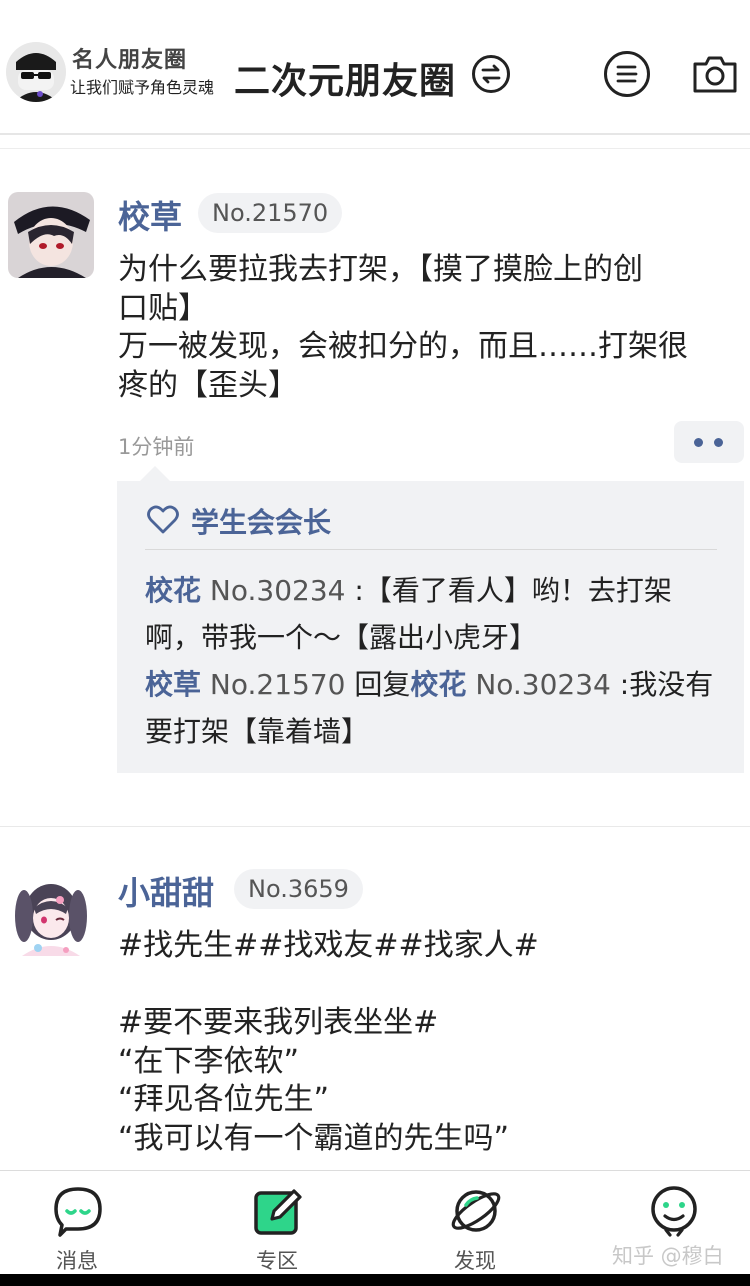 The image size is (750, 1286). Describe the element at coordinates (277, 684) in the screenshot. I see `comment-author-number: No.21570` at that location.